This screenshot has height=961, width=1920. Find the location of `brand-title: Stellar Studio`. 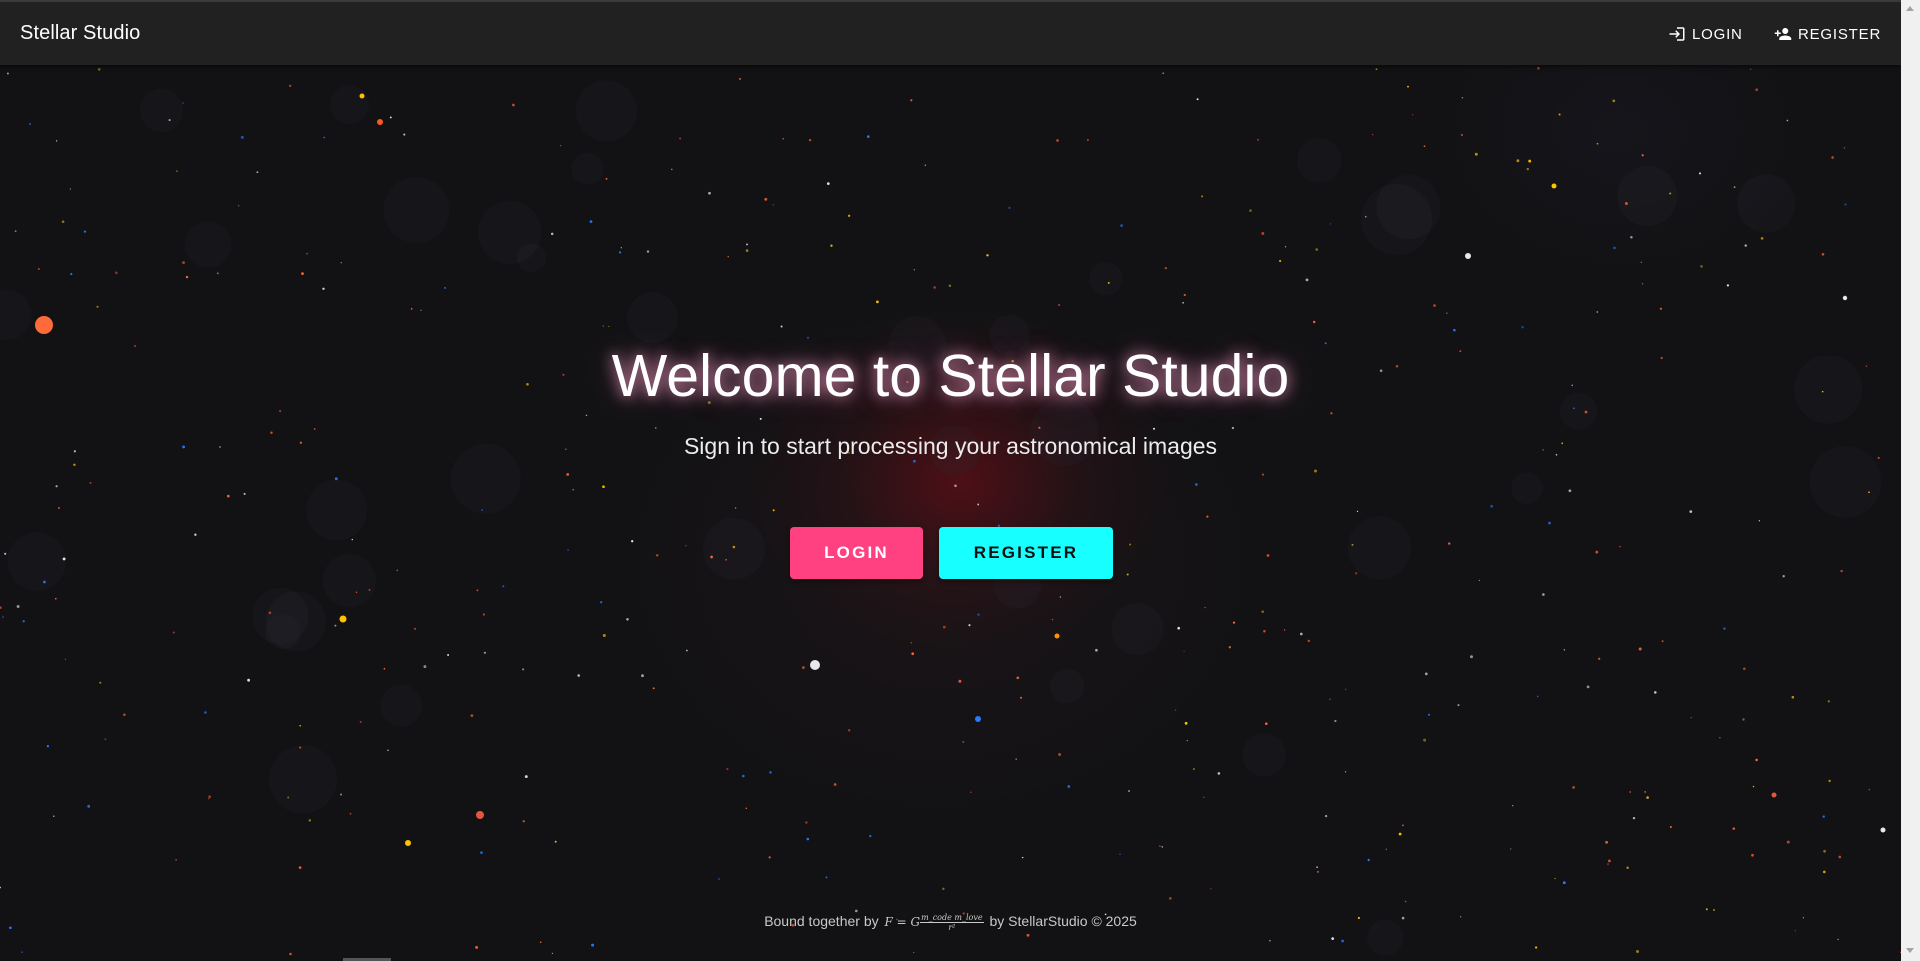

brand-title: Stellar Studio is located at coordinates (80, 33).